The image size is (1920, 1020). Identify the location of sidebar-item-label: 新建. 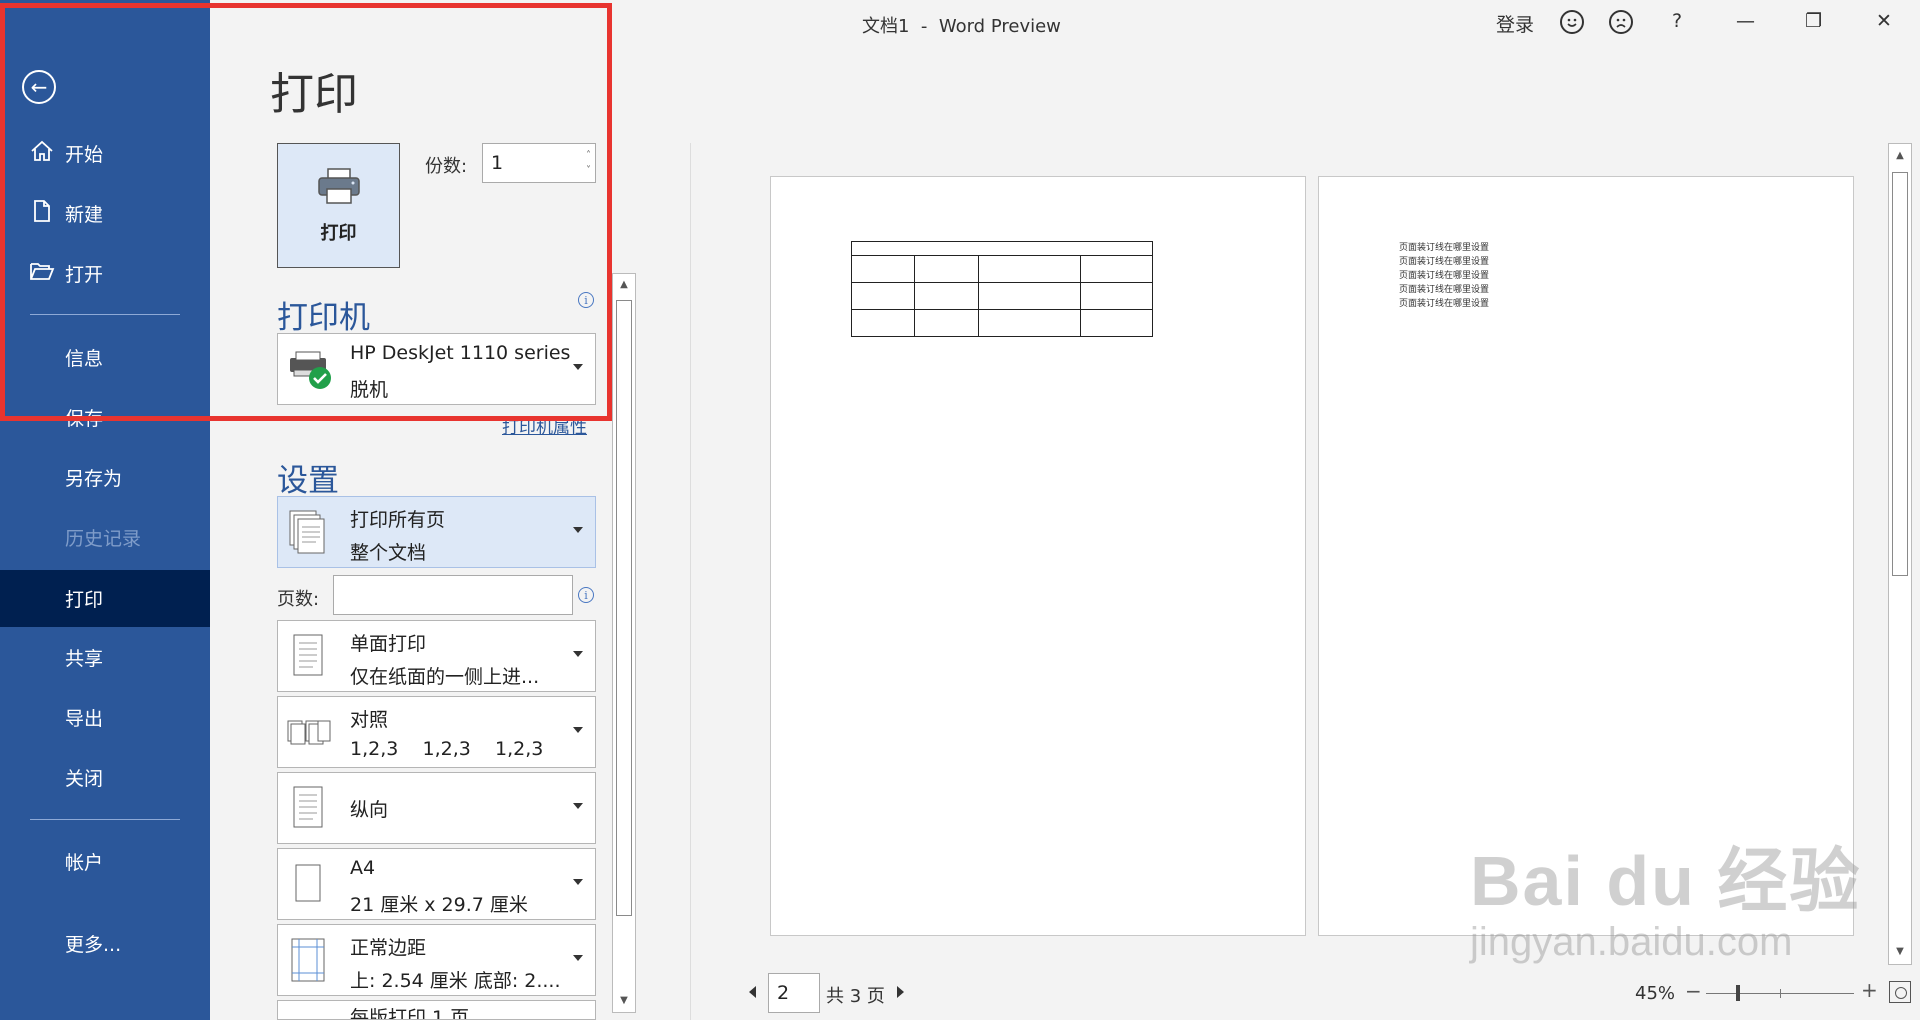
(84, 214).